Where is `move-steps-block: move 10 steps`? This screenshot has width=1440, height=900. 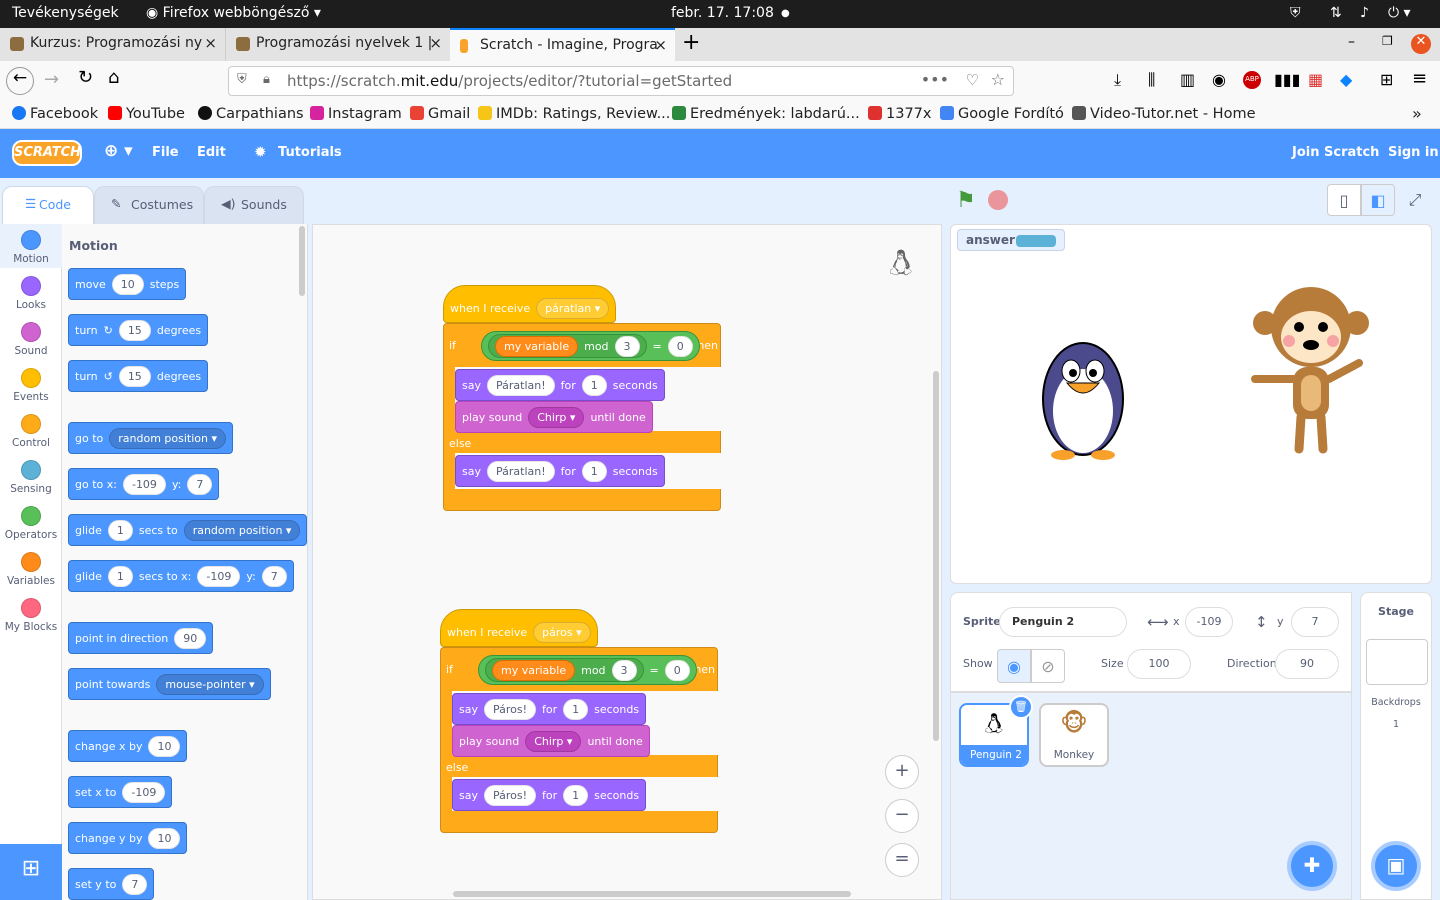
move-steps-block: move 10 steps is located at coordinates (127, 284).